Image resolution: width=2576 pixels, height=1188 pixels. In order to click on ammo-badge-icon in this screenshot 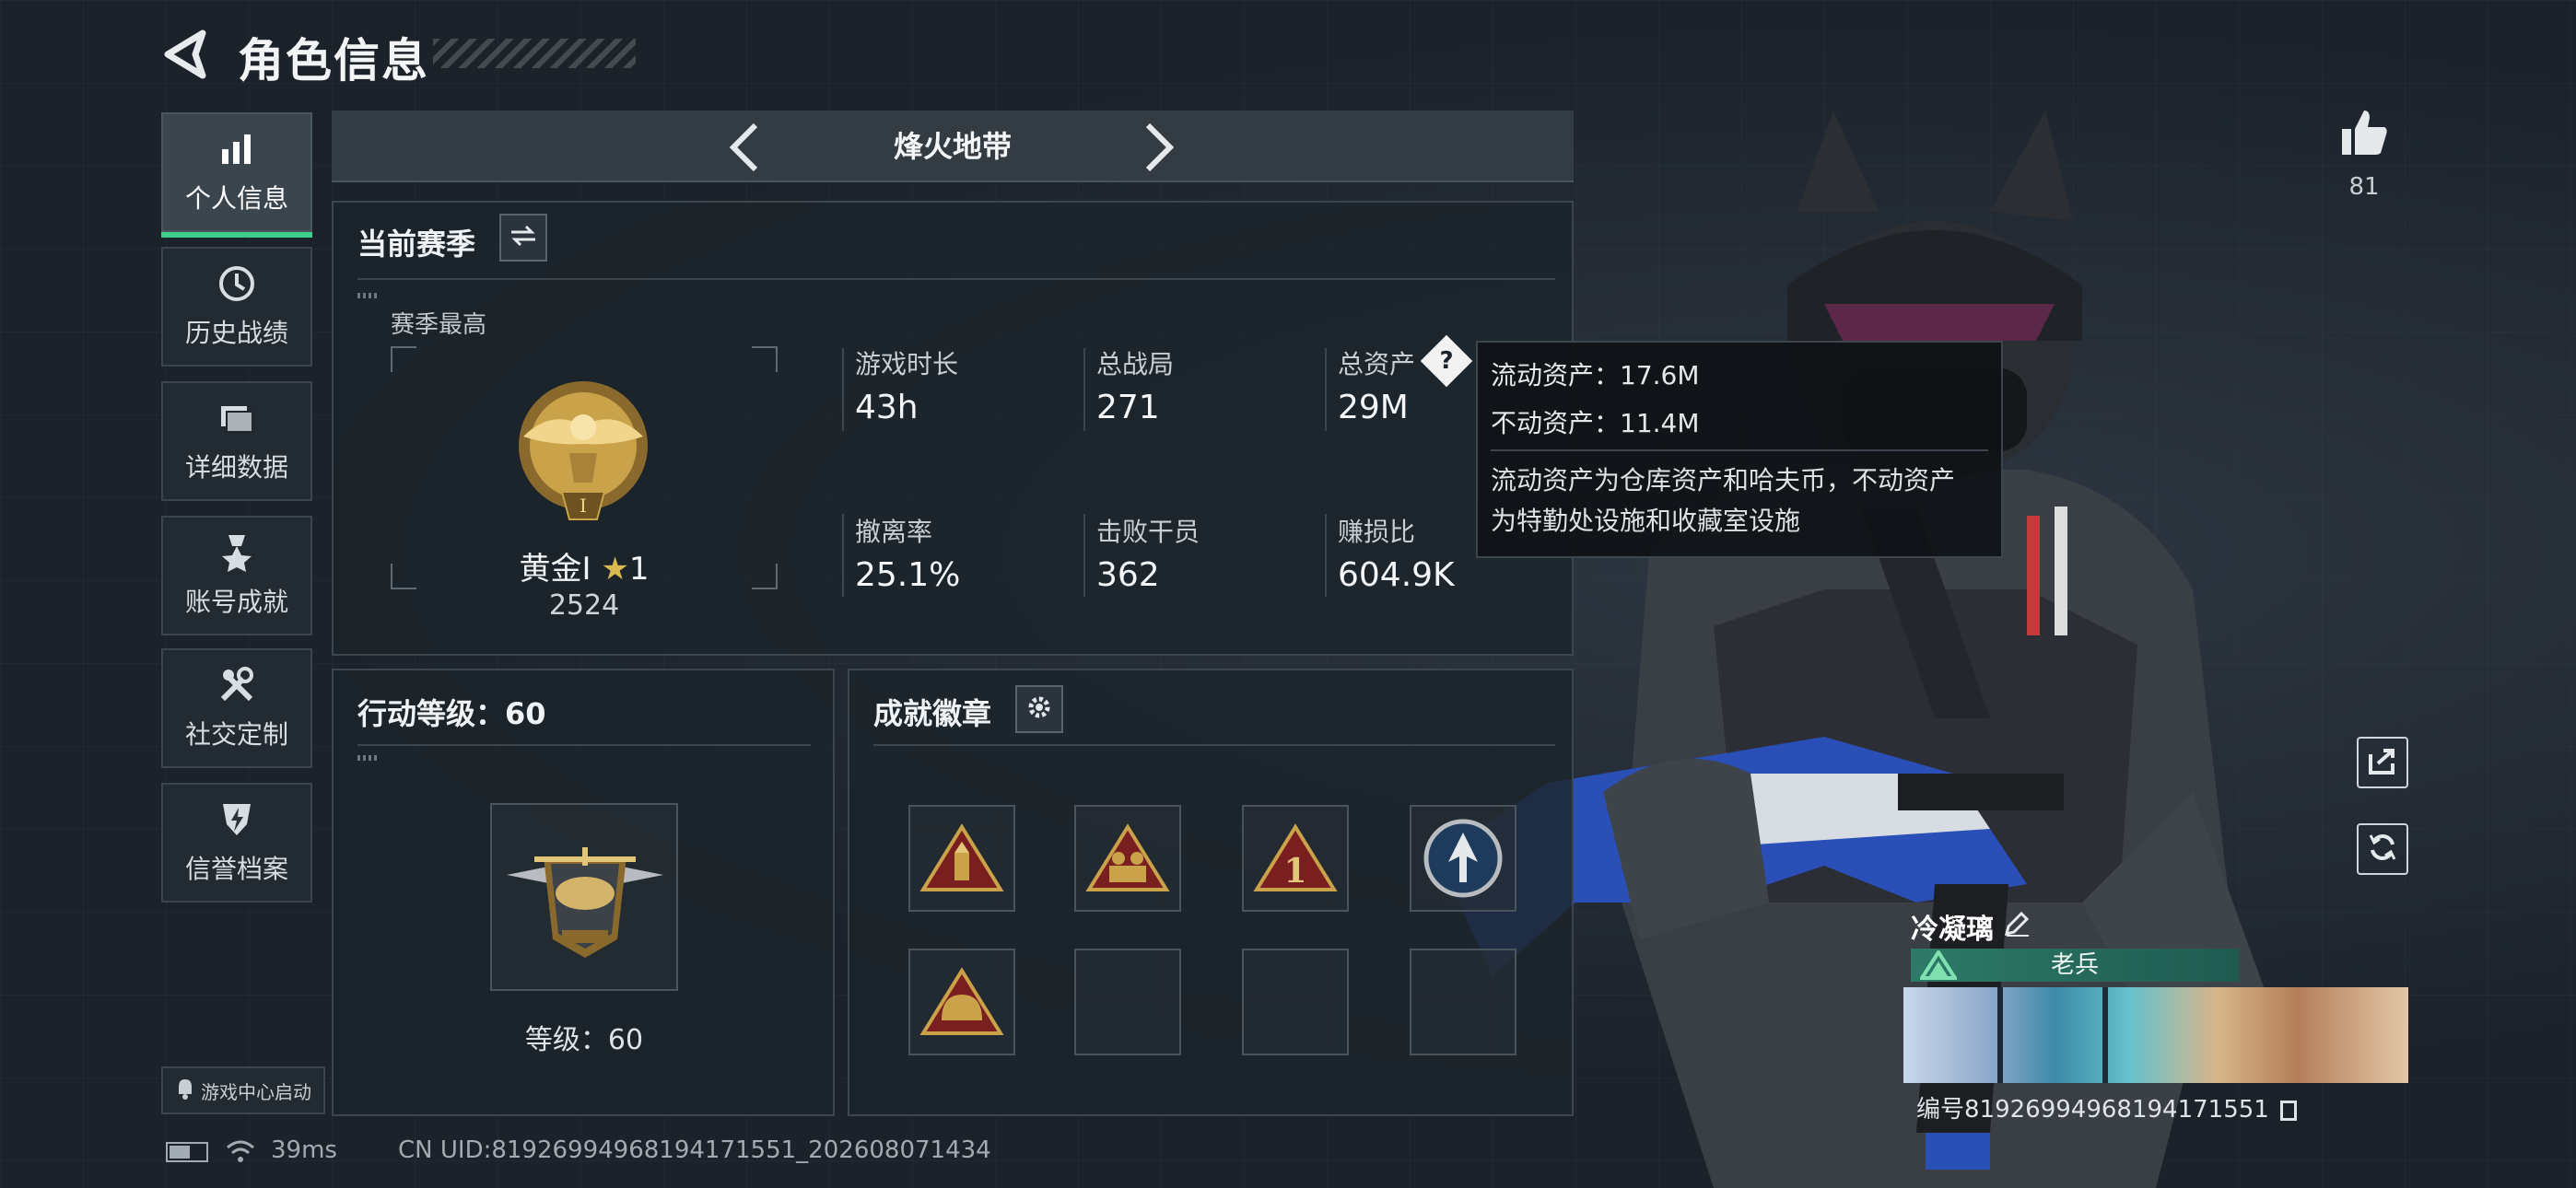, I will do `click(961, 857)`.